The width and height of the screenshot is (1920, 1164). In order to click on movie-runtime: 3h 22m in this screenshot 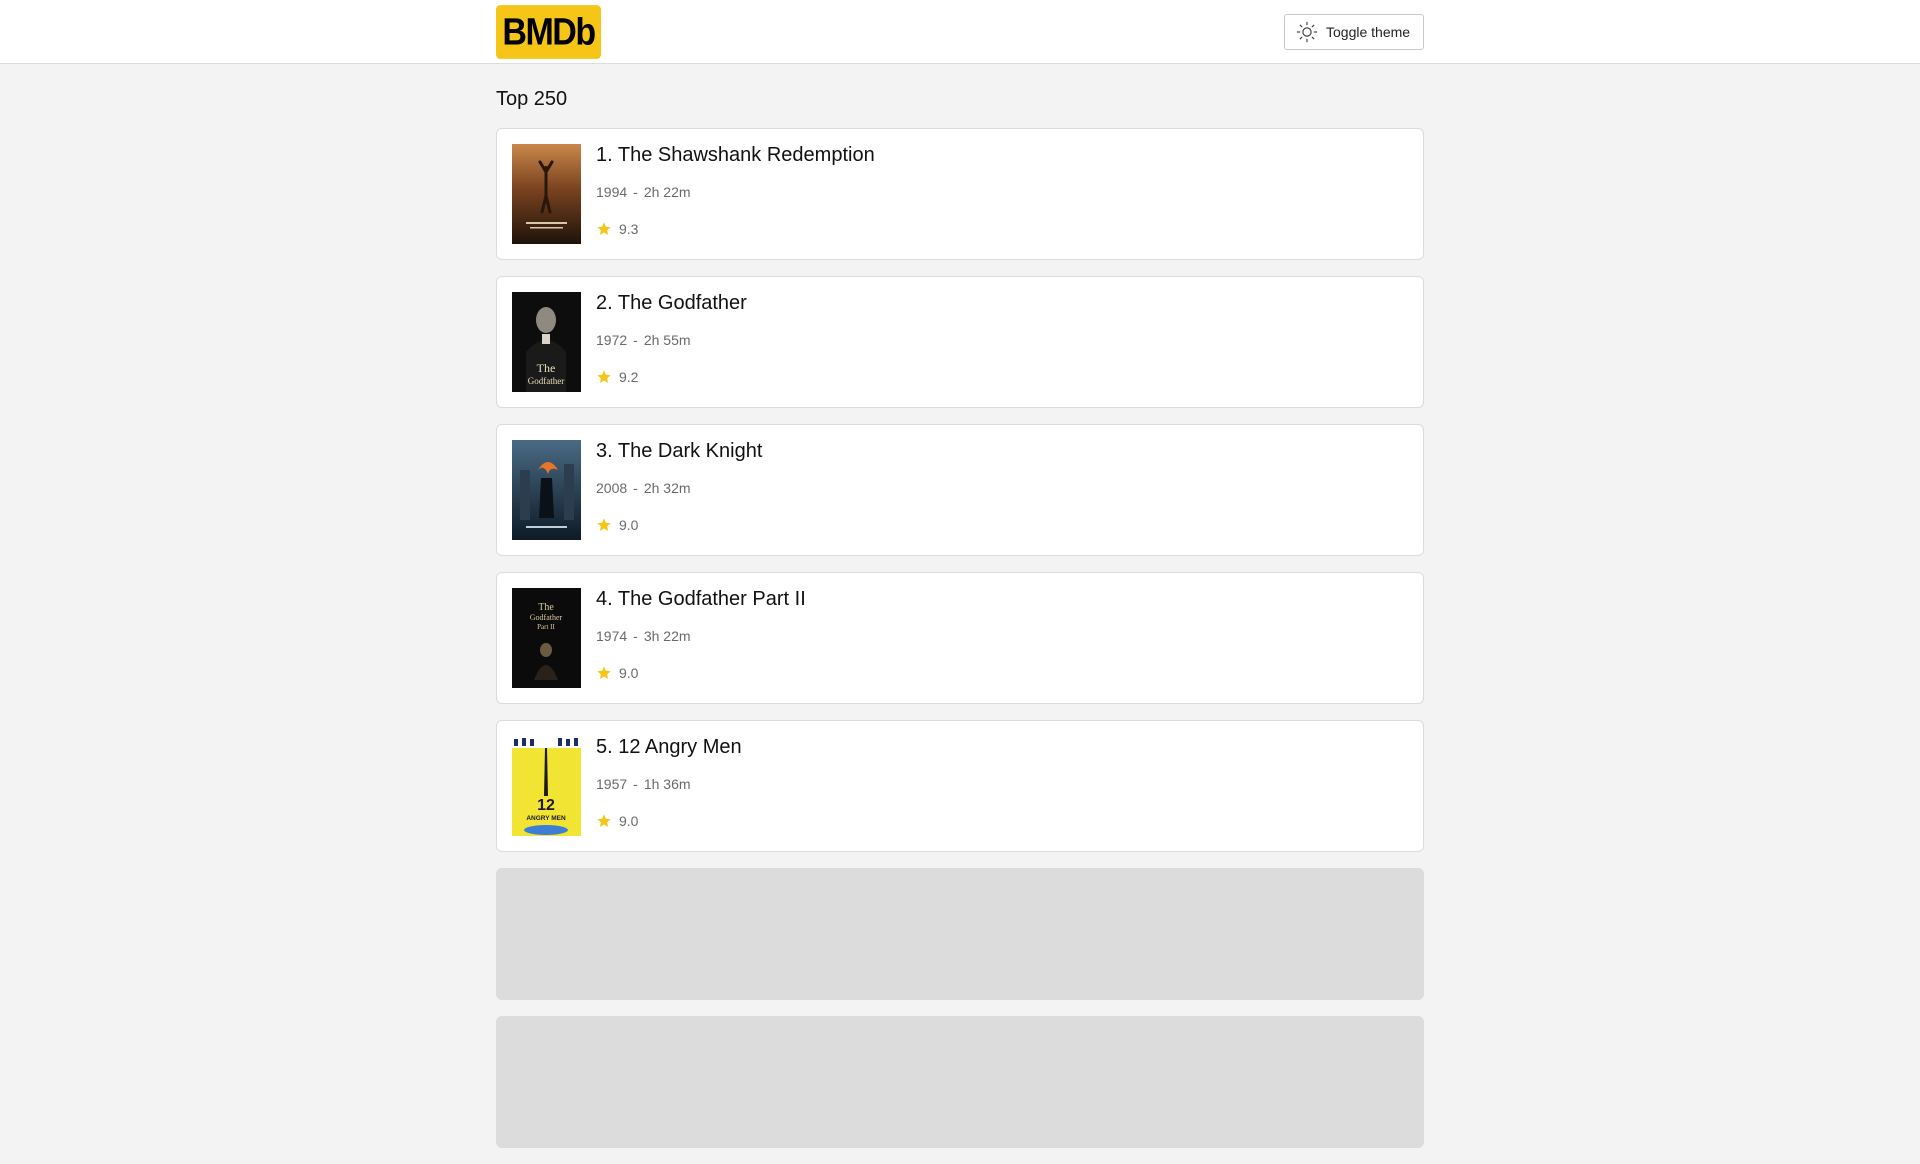, I will do `click(667, 636)`.